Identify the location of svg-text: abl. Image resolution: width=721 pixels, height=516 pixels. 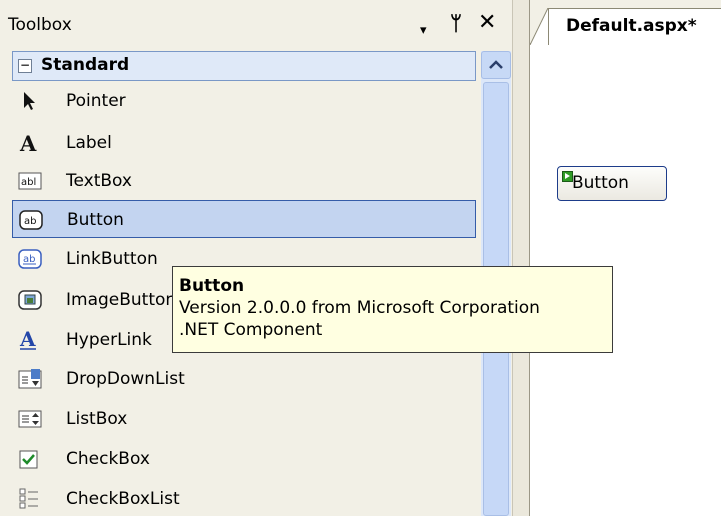
(28, 182).